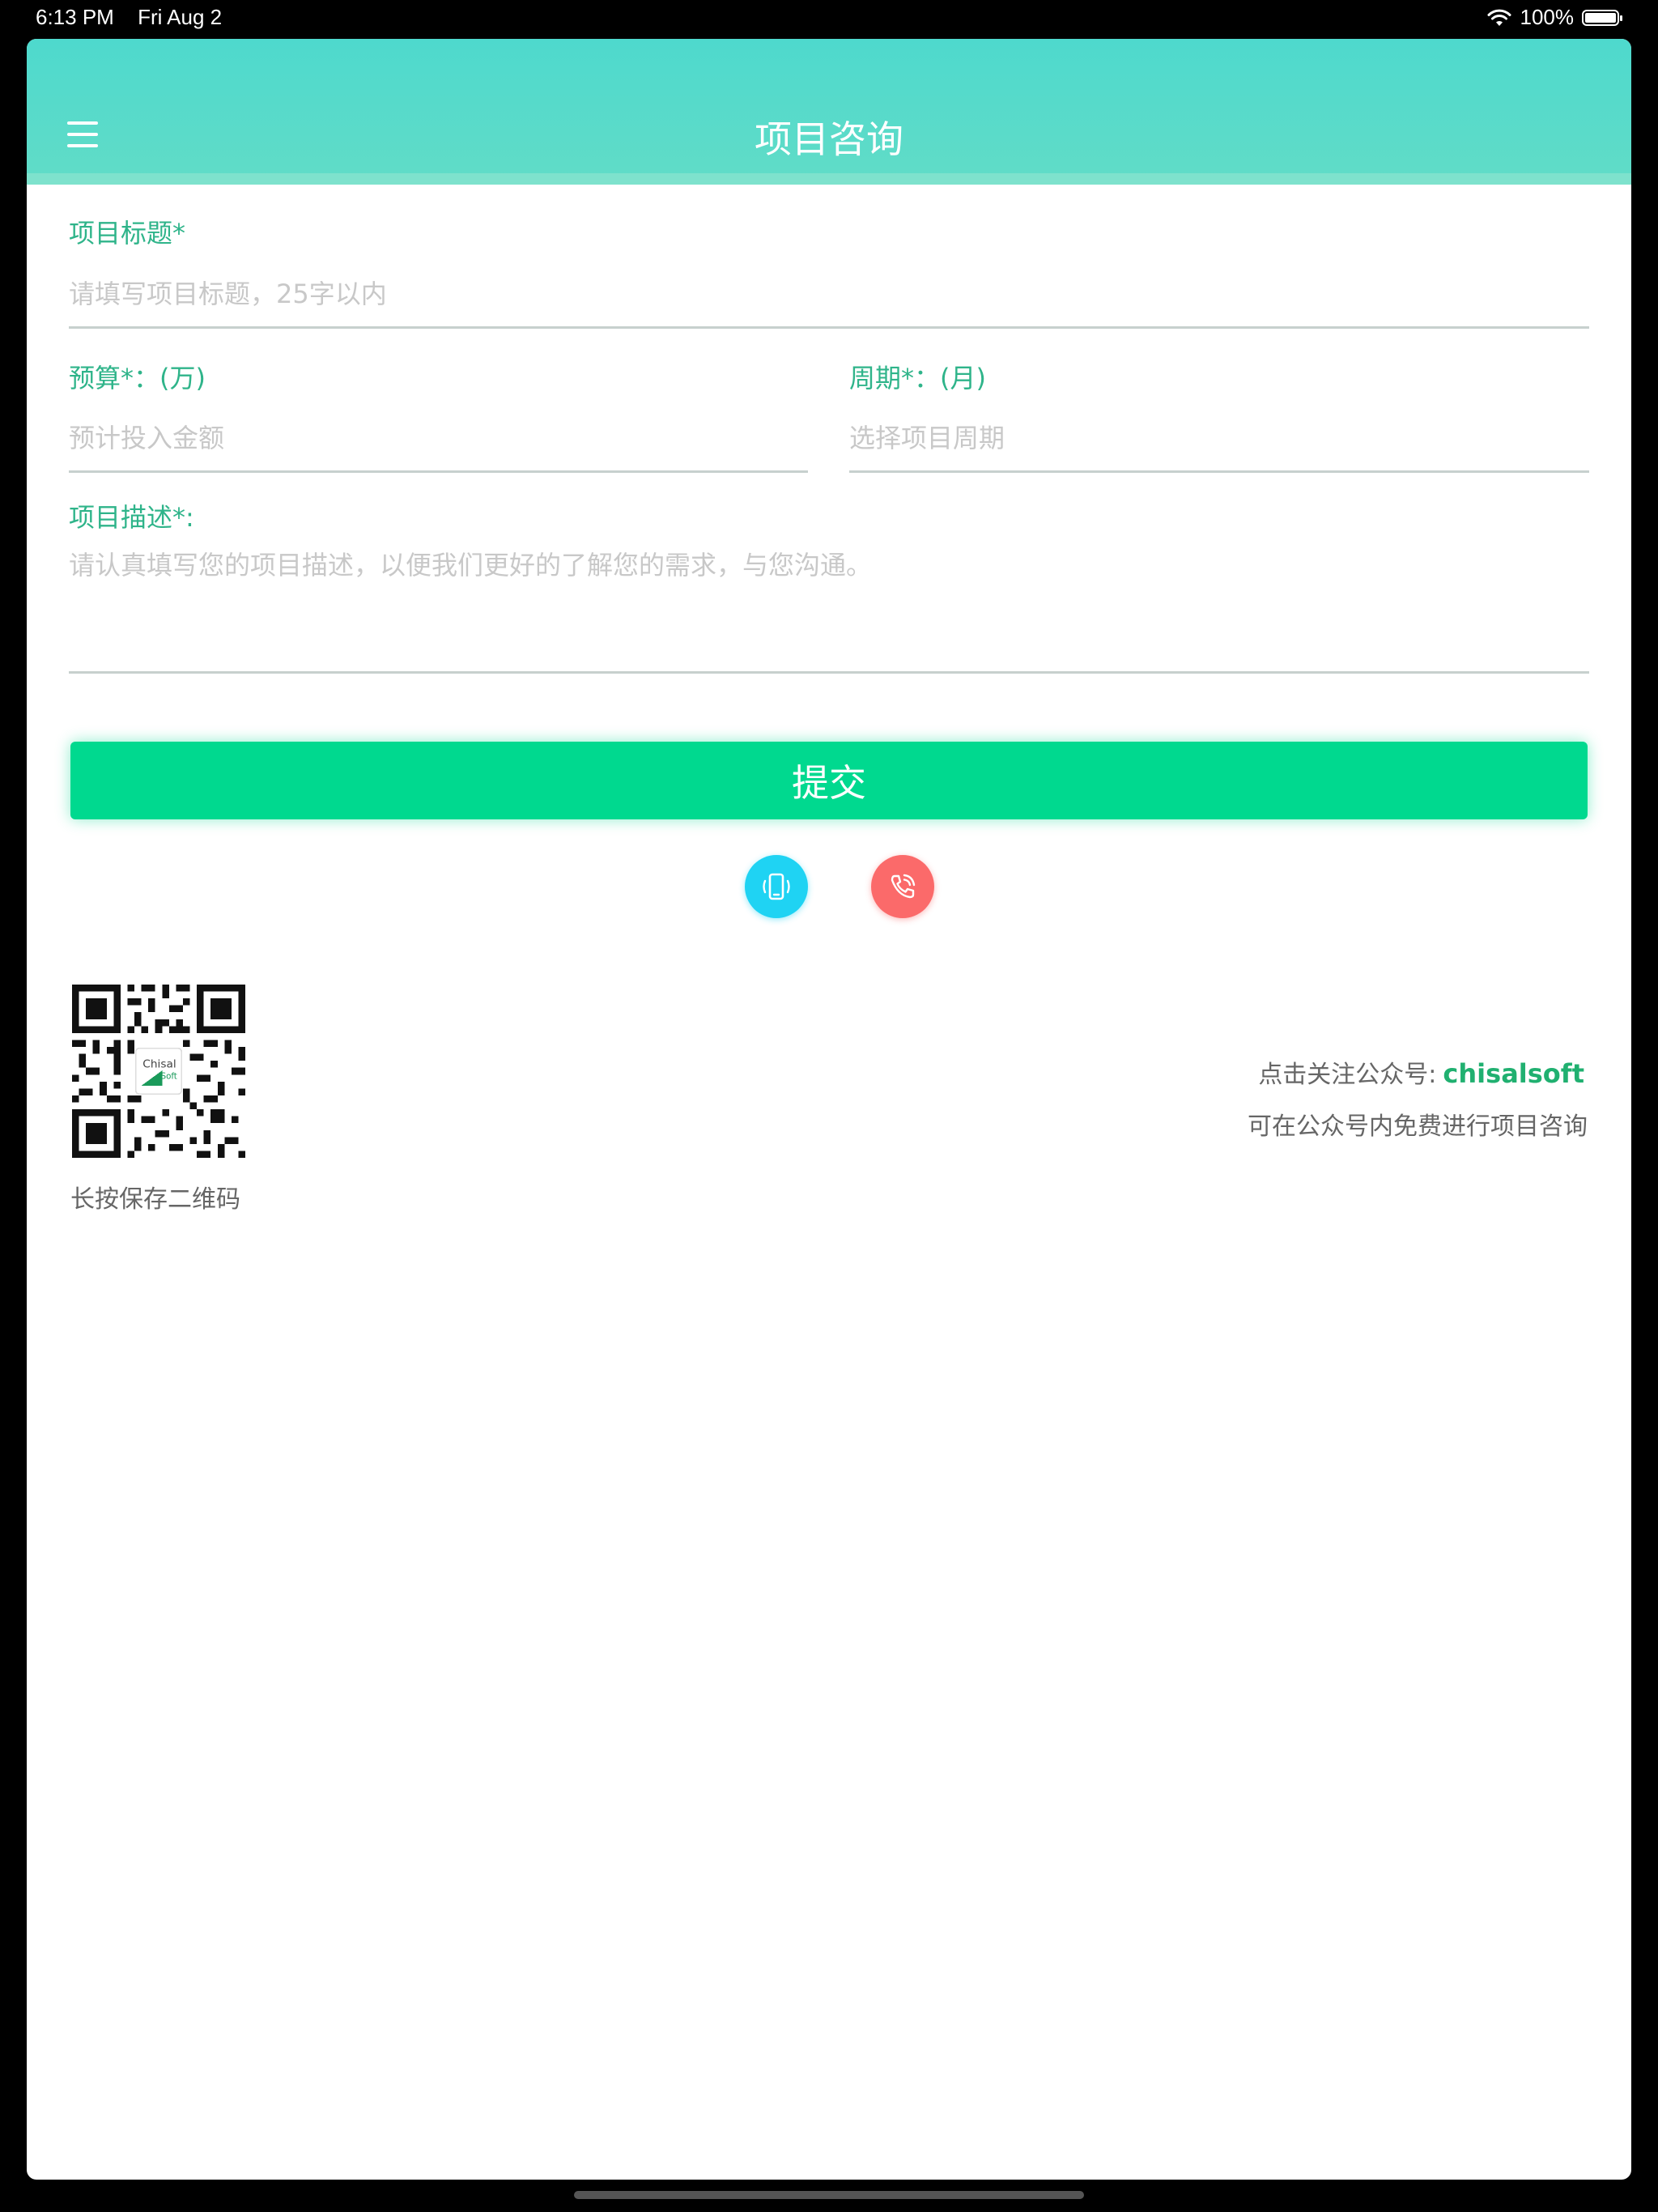  I want to click on header-band, so click(829, 179).